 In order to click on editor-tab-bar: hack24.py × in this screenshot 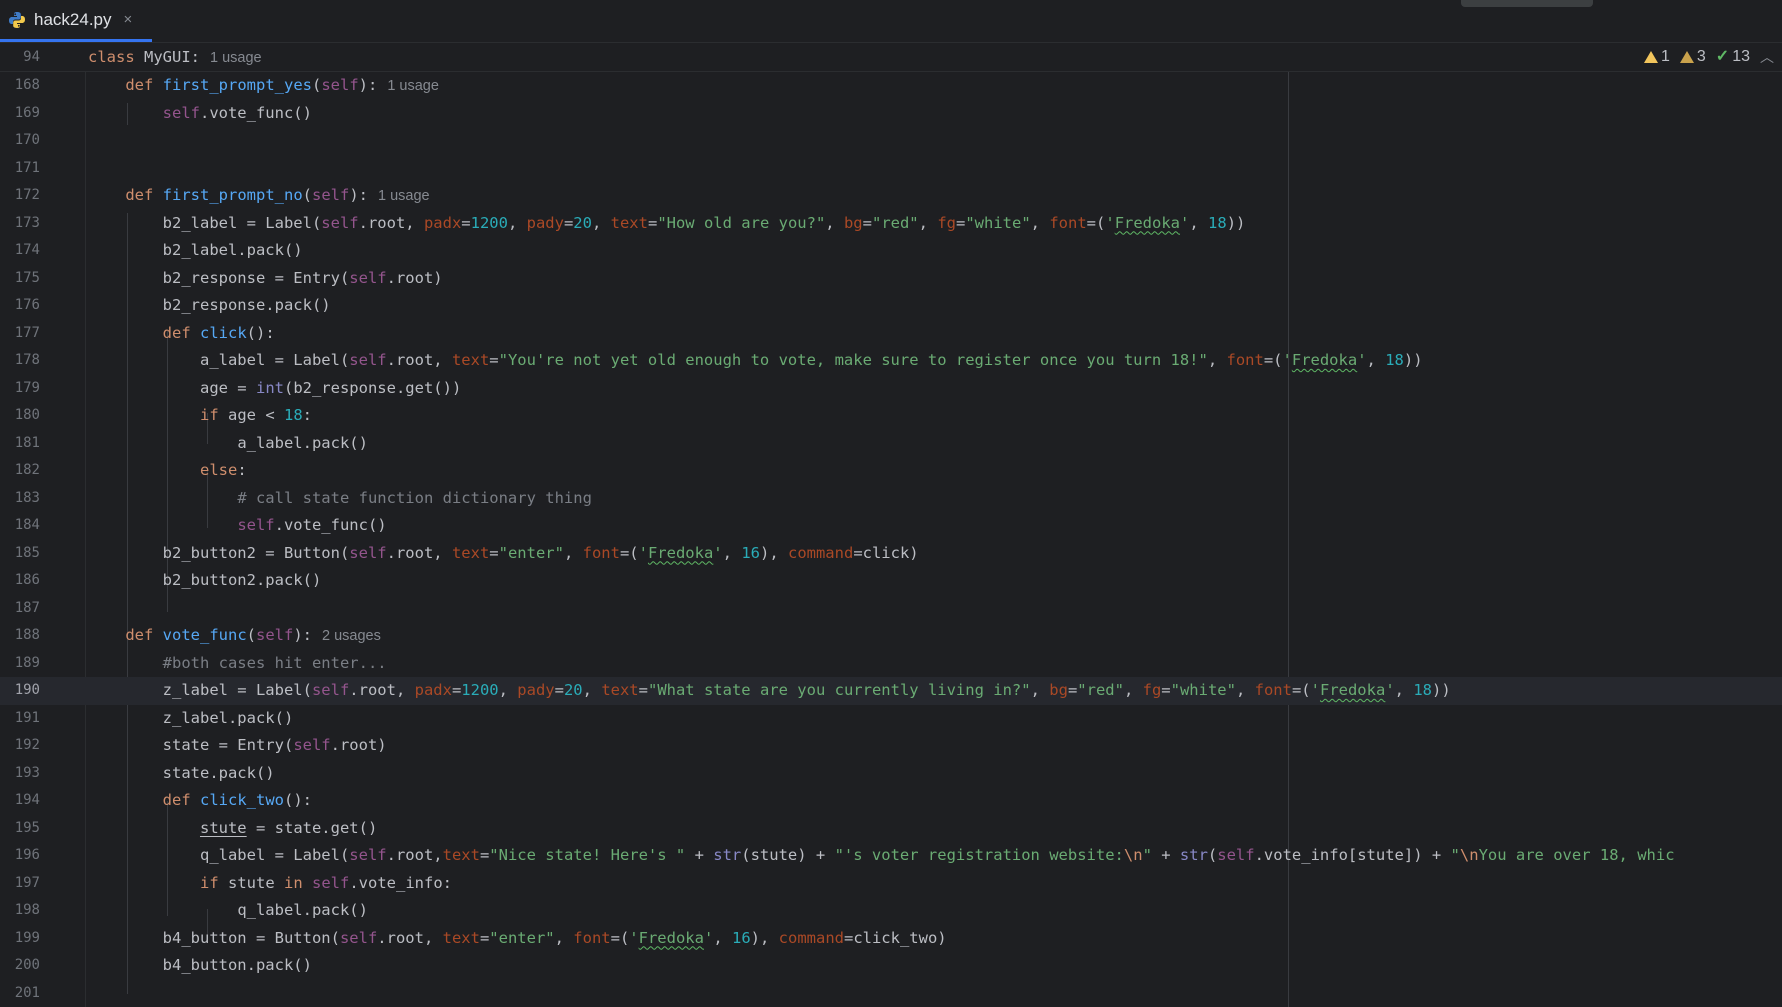, I will do `click(891, 21)`.